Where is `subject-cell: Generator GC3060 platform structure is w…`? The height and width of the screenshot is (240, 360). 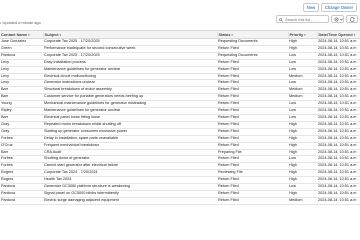
subject-cell: Generator GC3060 platform structure is w… is located at coordinates (130, 187).